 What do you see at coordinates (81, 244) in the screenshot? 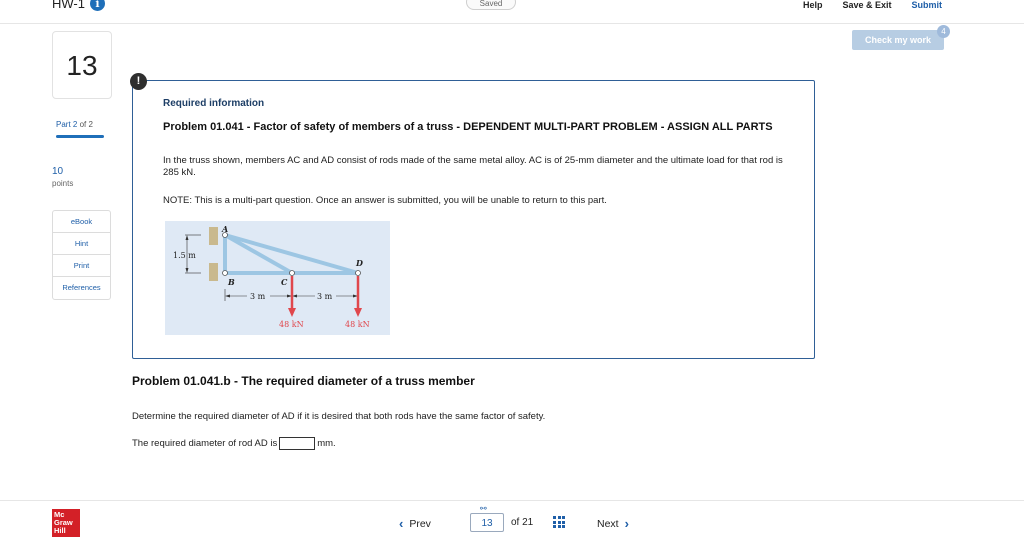
I see `hint-link: Hint` at bounding box center [81, 244].